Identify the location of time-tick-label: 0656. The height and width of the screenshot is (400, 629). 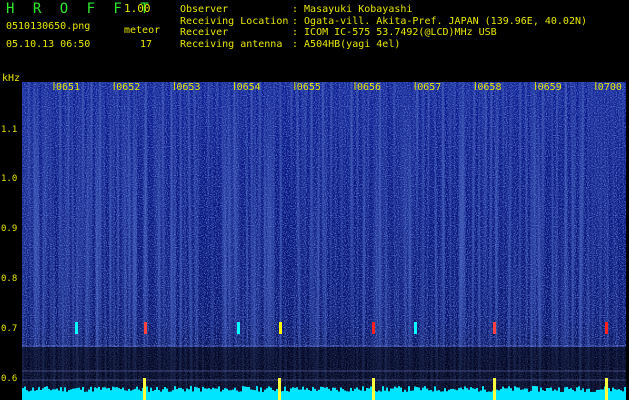
(369, 87).